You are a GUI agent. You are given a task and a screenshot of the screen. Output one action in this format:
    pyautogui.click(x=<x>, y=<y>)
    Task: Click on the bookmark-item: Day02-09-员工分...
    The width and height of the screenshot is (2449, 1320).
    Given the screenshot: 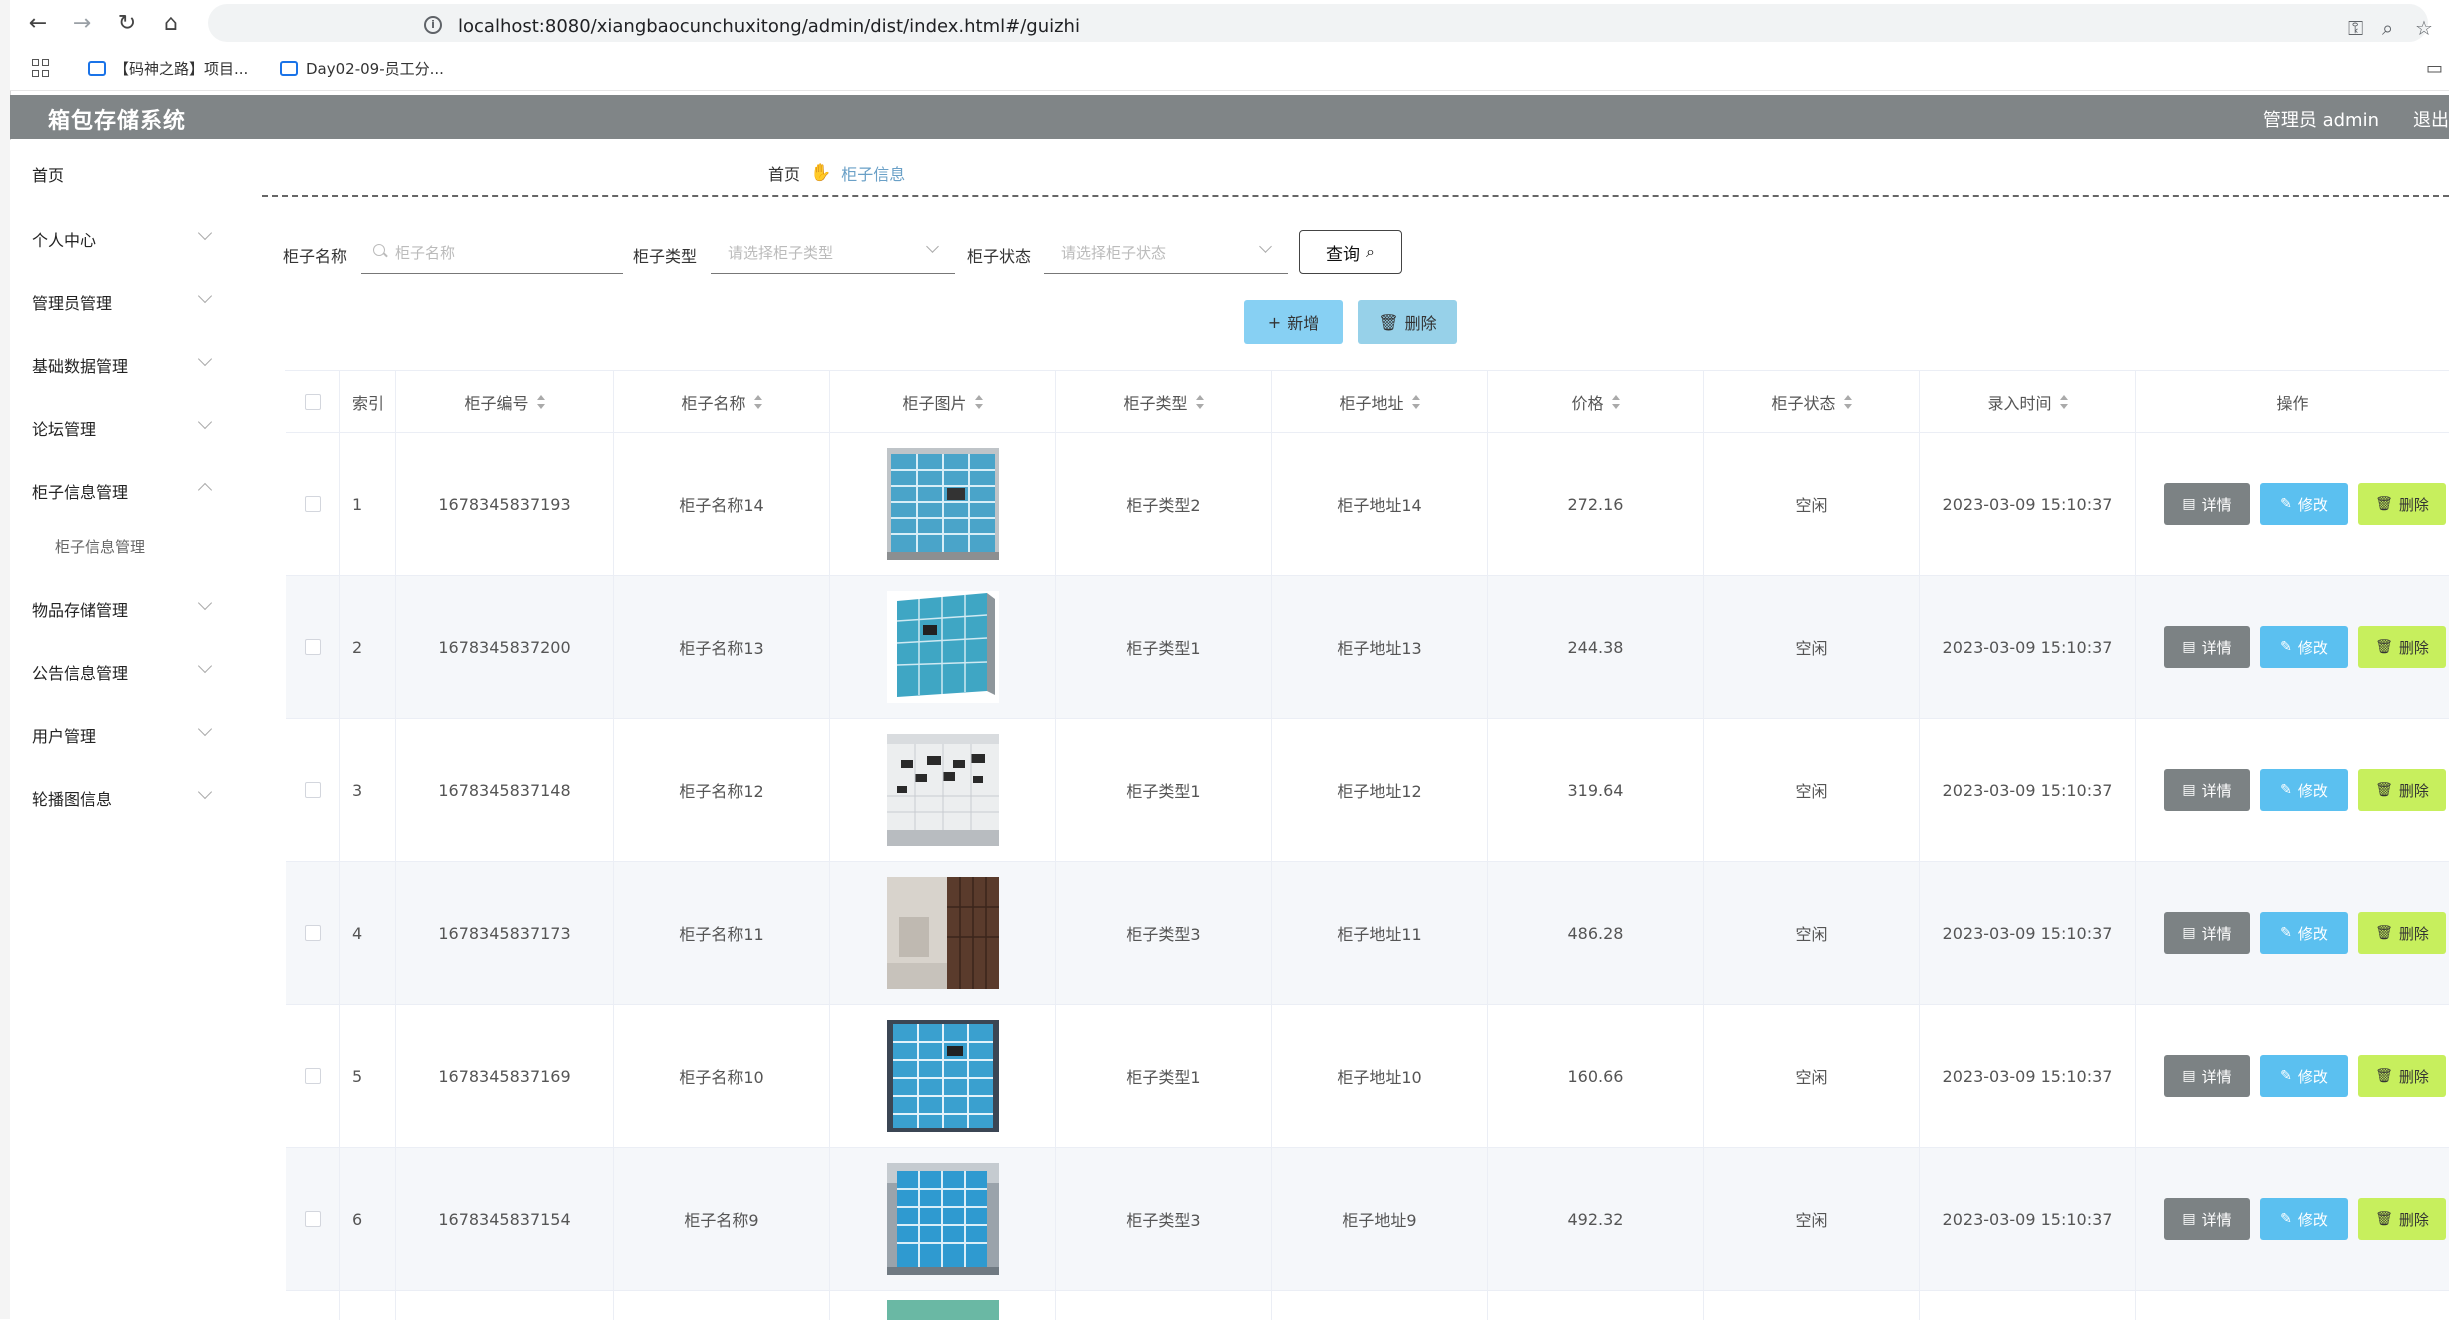 What is the action you would take?
    pyautogui.click(x=362, y=68)
    